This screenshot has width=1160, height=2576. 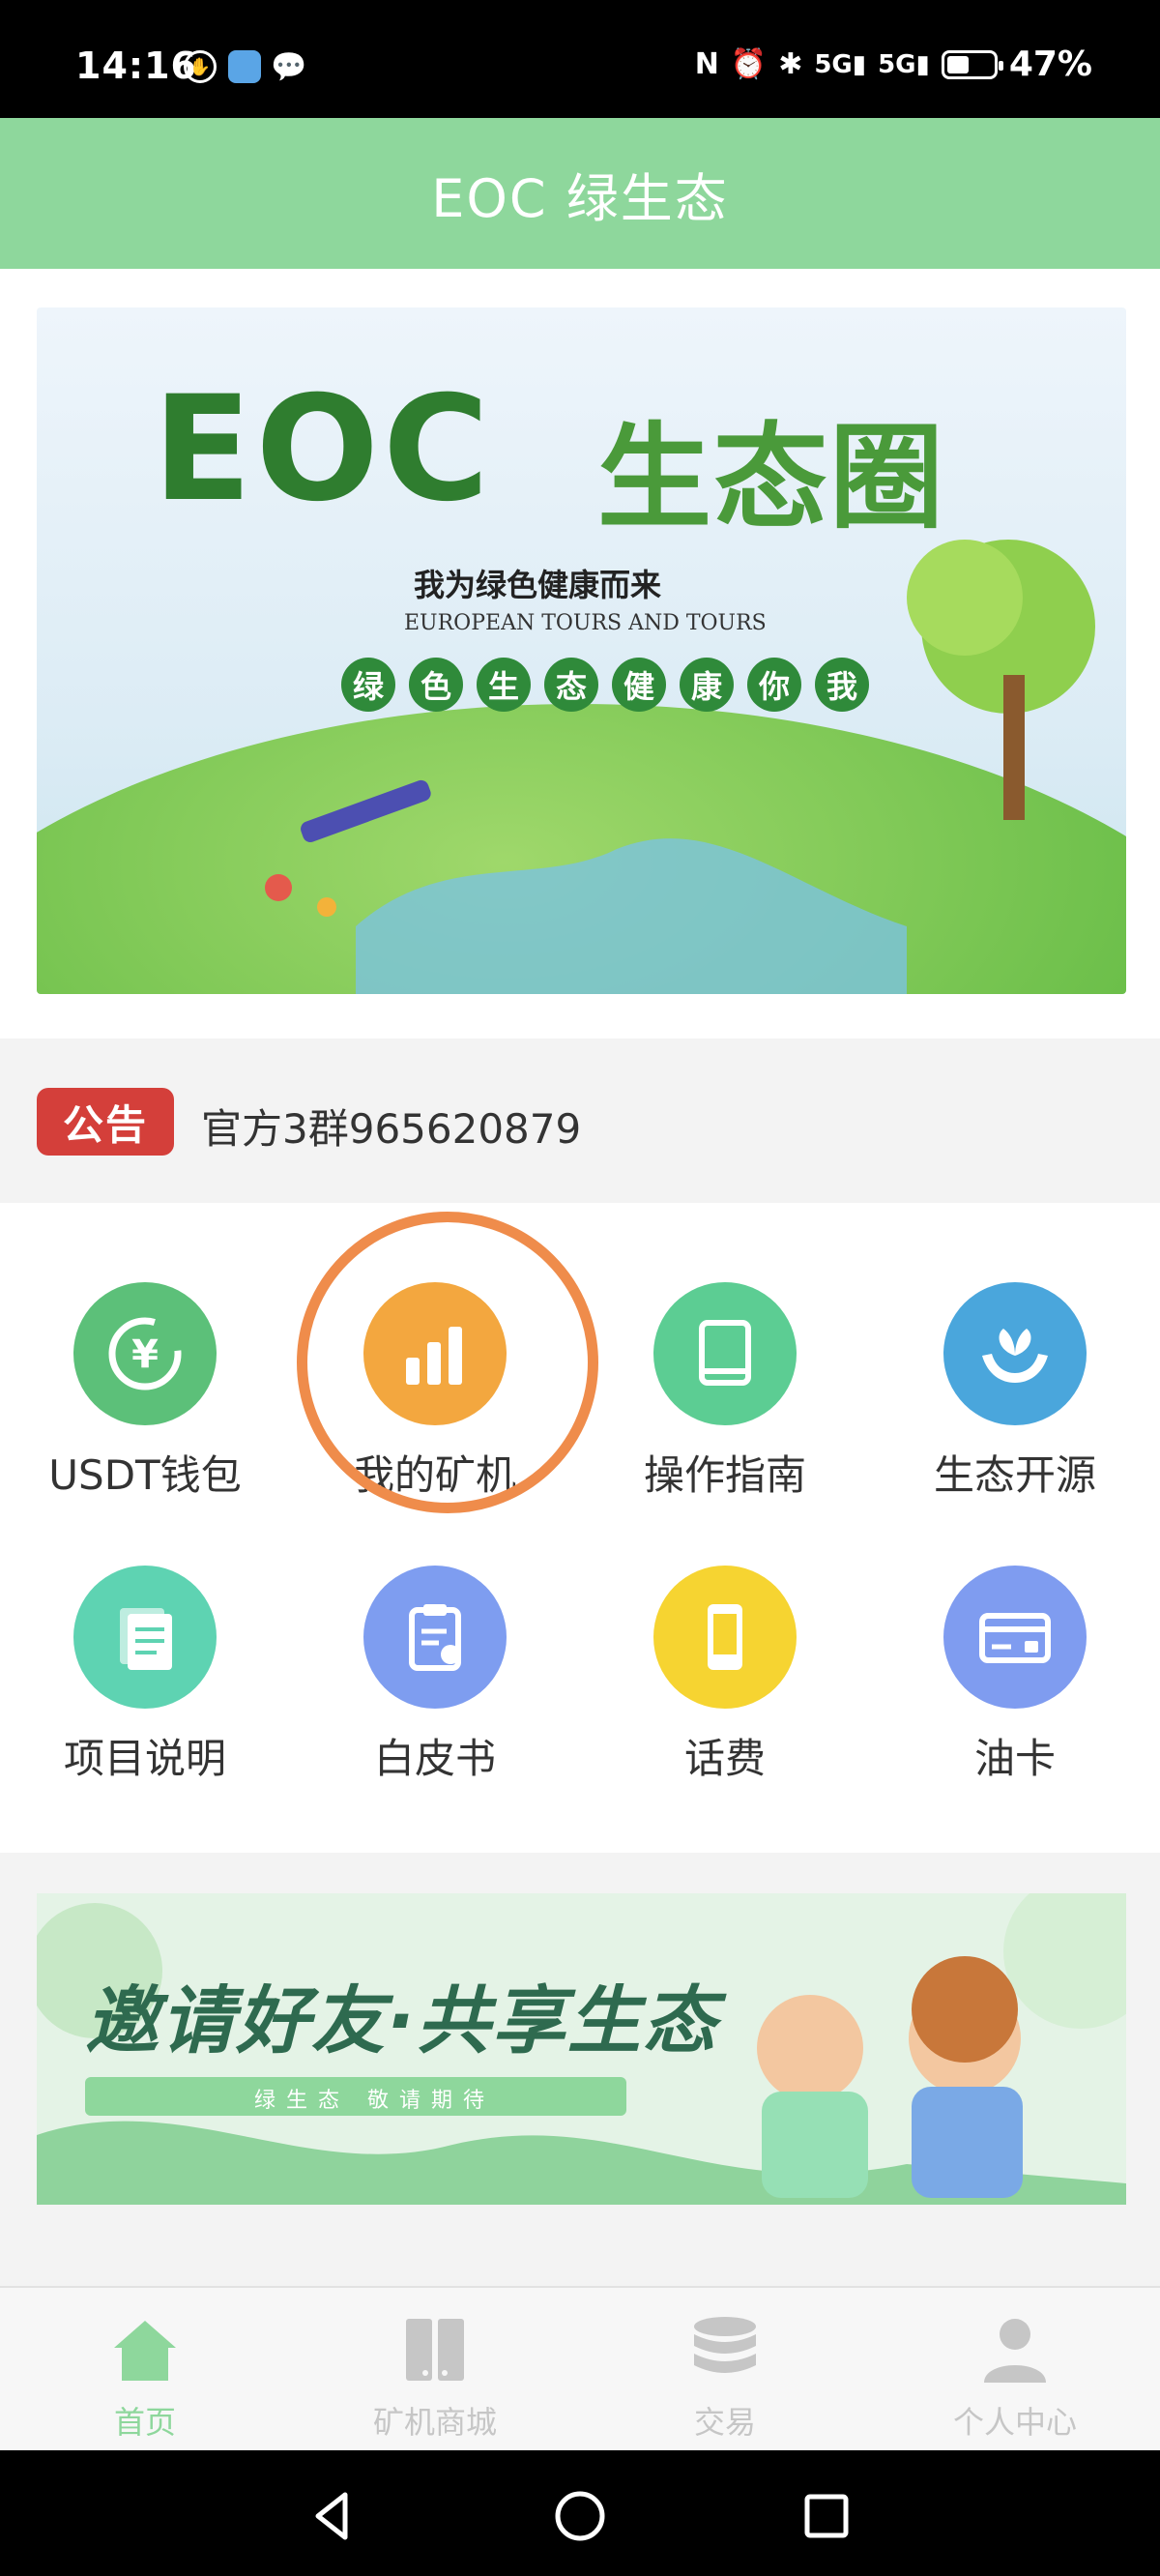 What do you see at coordinates (842, 685) in the screenshot?
I see `banner-circle-char: 我` at bounding box center [842, 685].